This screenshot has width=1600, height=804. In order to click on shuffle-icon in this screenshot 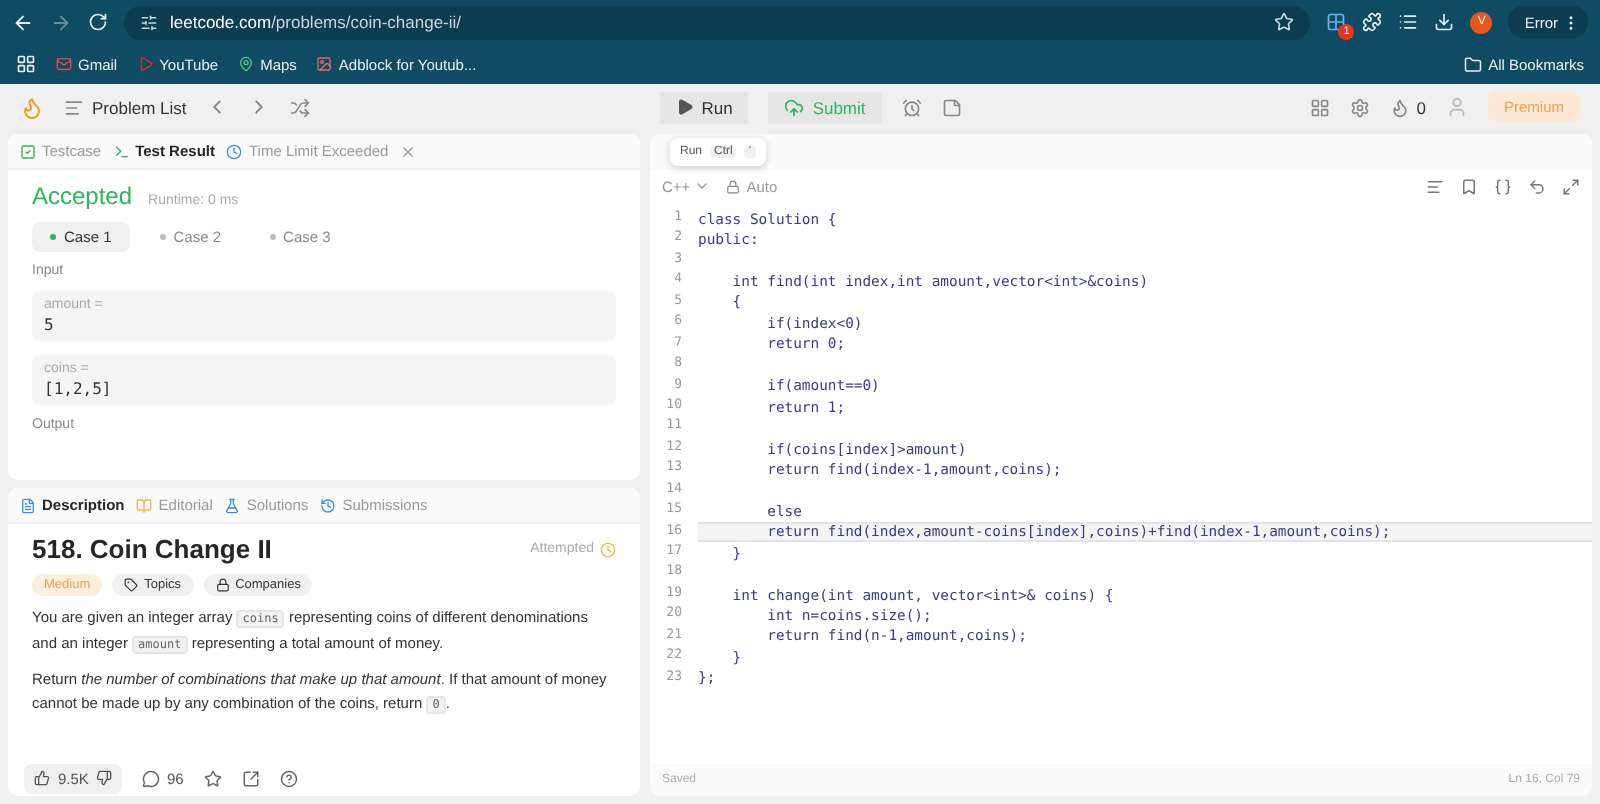, I will do `click(300, 107)`.